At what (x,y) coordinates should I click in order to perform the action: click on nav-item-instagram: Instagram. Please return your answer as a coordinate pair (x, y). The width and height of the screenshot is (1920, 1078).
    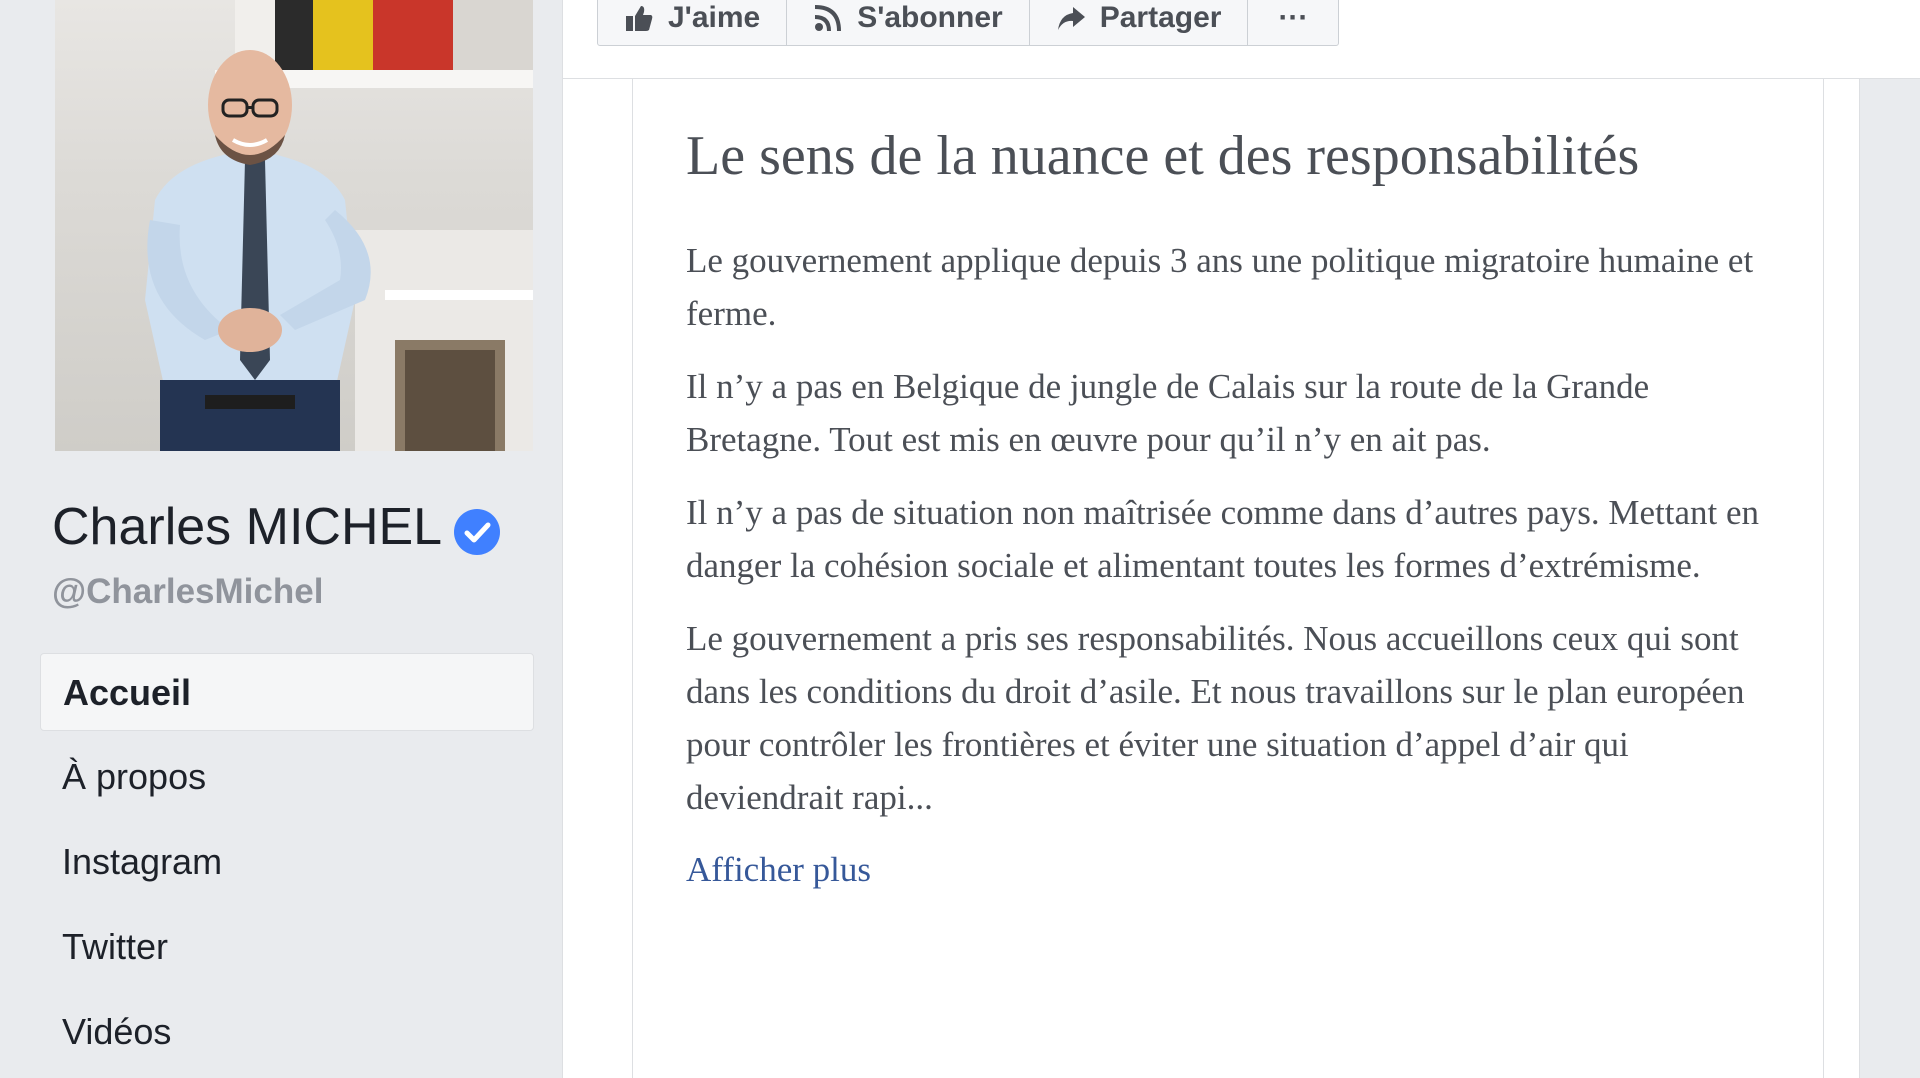
    Looking at the image, I should click on (287, 862).